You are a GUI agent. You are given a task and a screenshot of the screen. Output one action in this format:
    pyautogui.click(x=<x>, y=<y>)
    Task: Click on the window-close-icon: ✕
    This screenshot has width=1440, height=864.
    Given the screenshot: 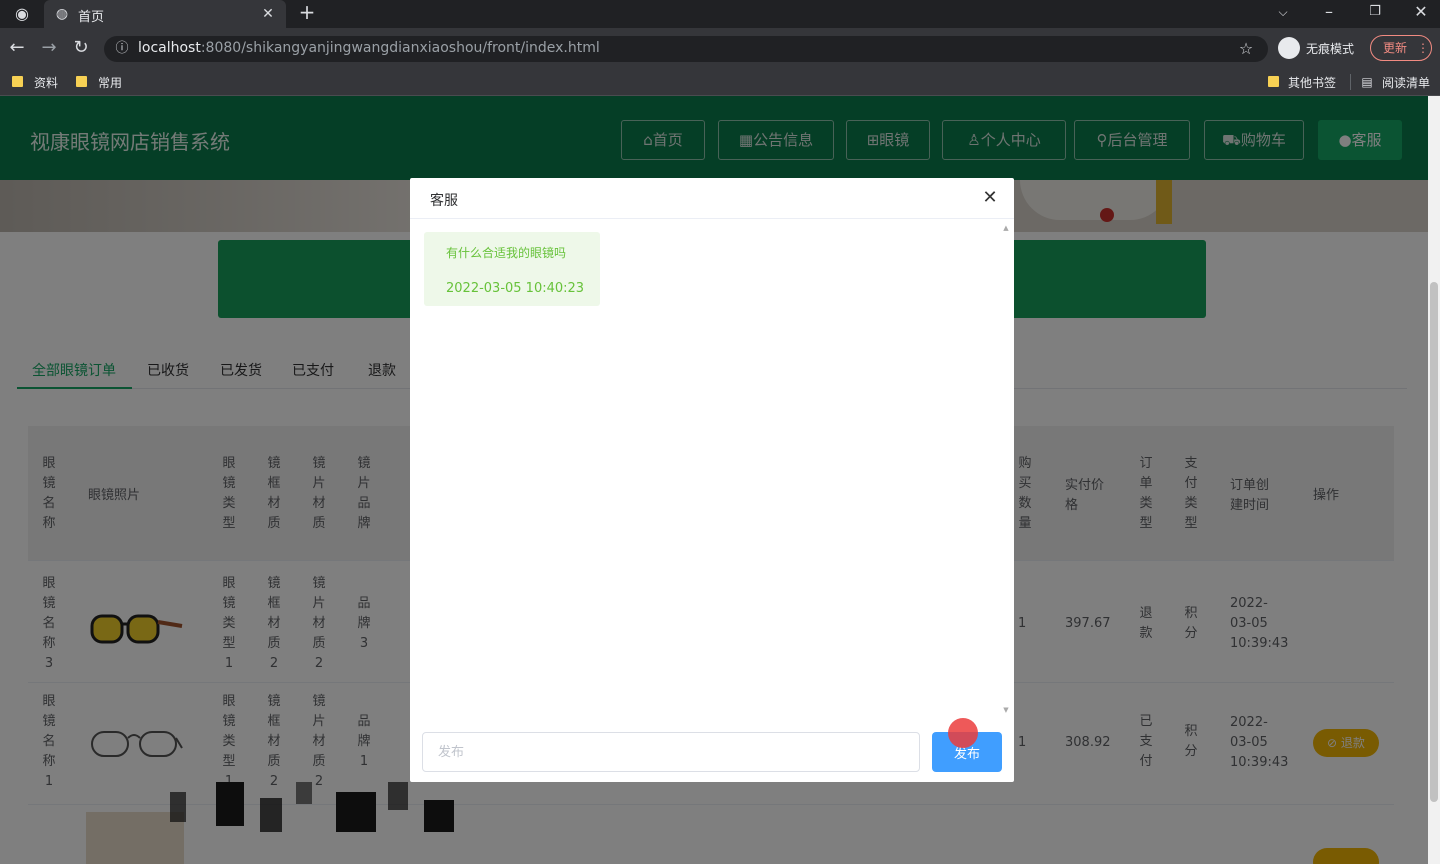 What is the action you would take?
    pyautogui.click(x=1421, y=13)
    